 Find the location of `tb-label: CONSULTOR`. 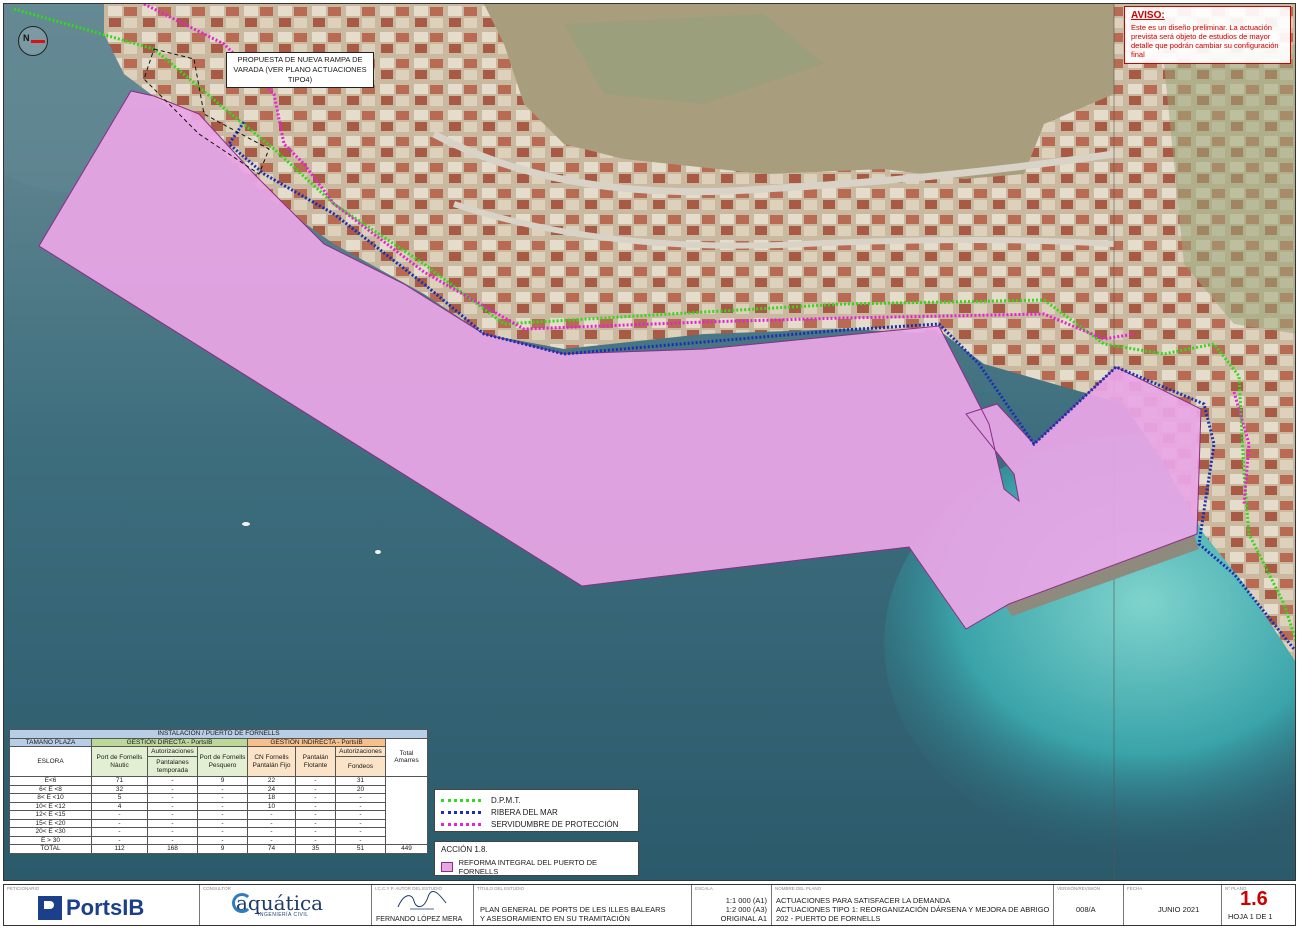

tb-label: CONSULTOR is located at coordinates (217, 888).